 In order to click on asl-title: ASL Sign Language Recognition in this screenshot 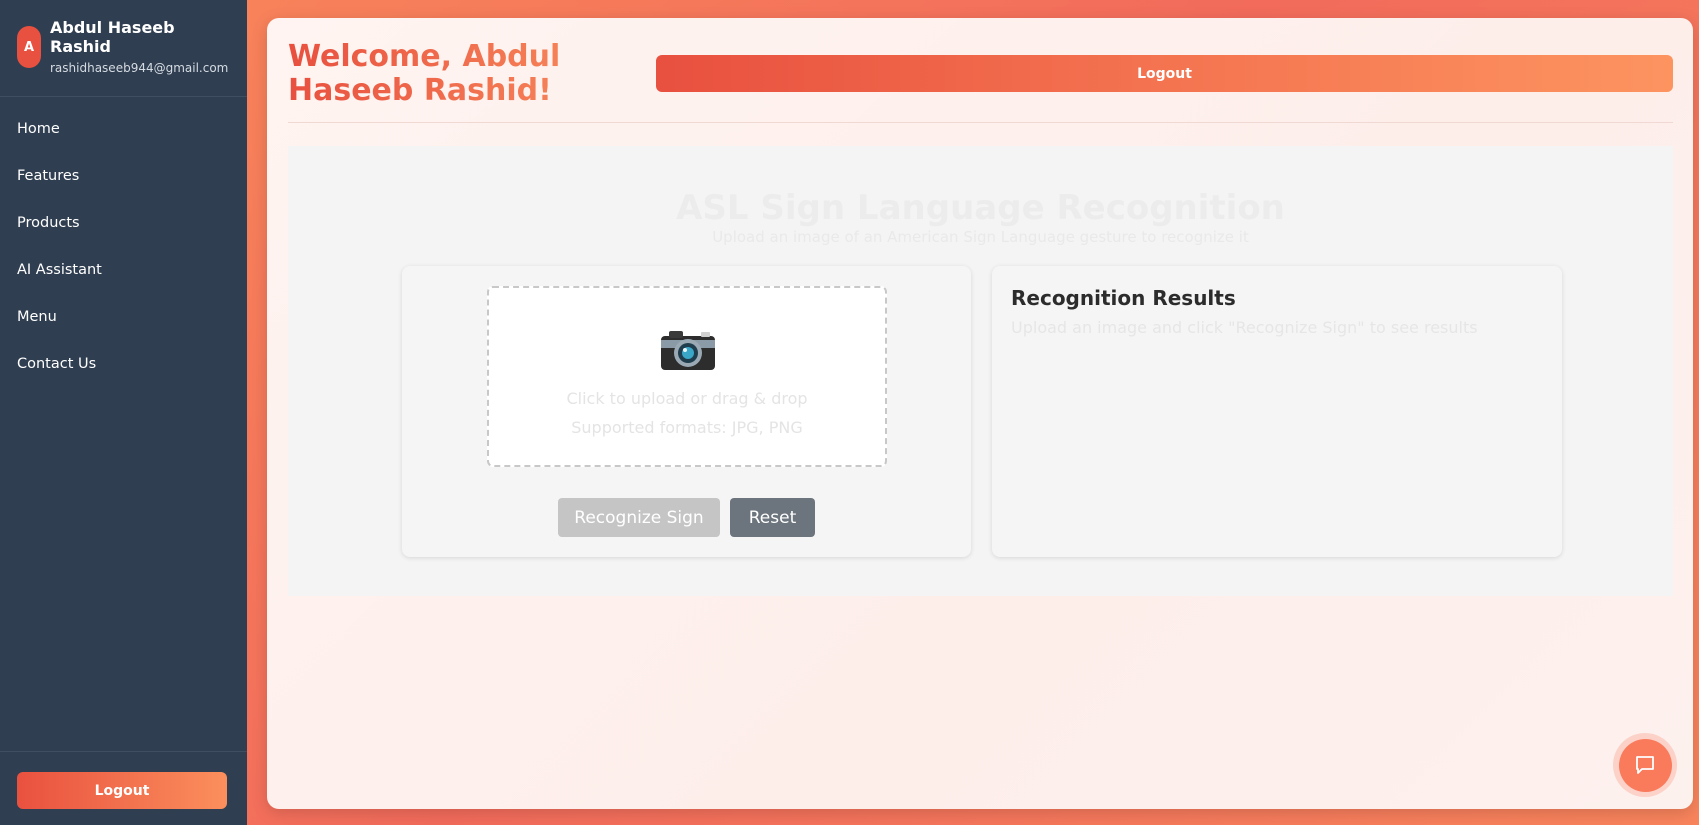, I will do `click(980, 208)`.